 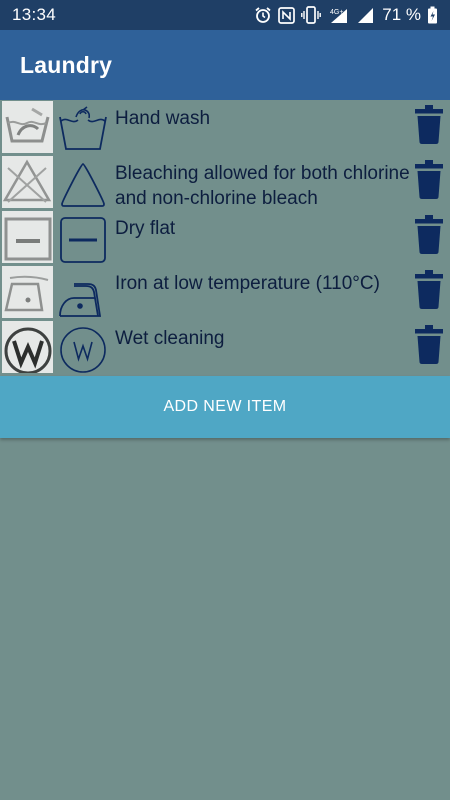 I want to click on list-item: Iron at low temperature (110°C), so click(x=225, y=293).